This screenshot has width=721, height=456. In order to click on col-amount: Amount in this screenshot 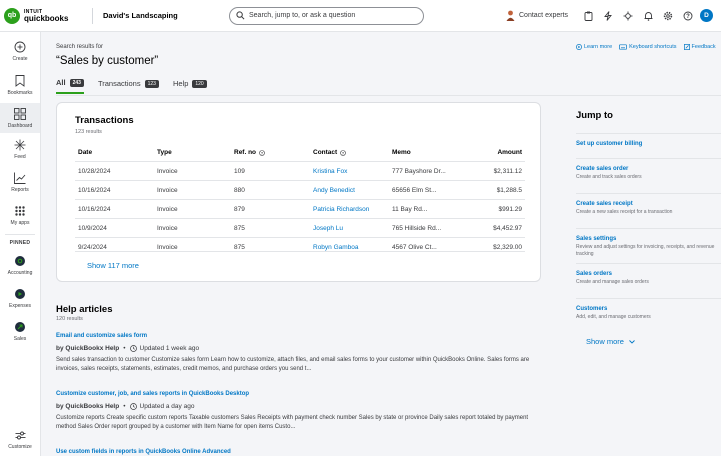, I will do `click(498, 152)`.